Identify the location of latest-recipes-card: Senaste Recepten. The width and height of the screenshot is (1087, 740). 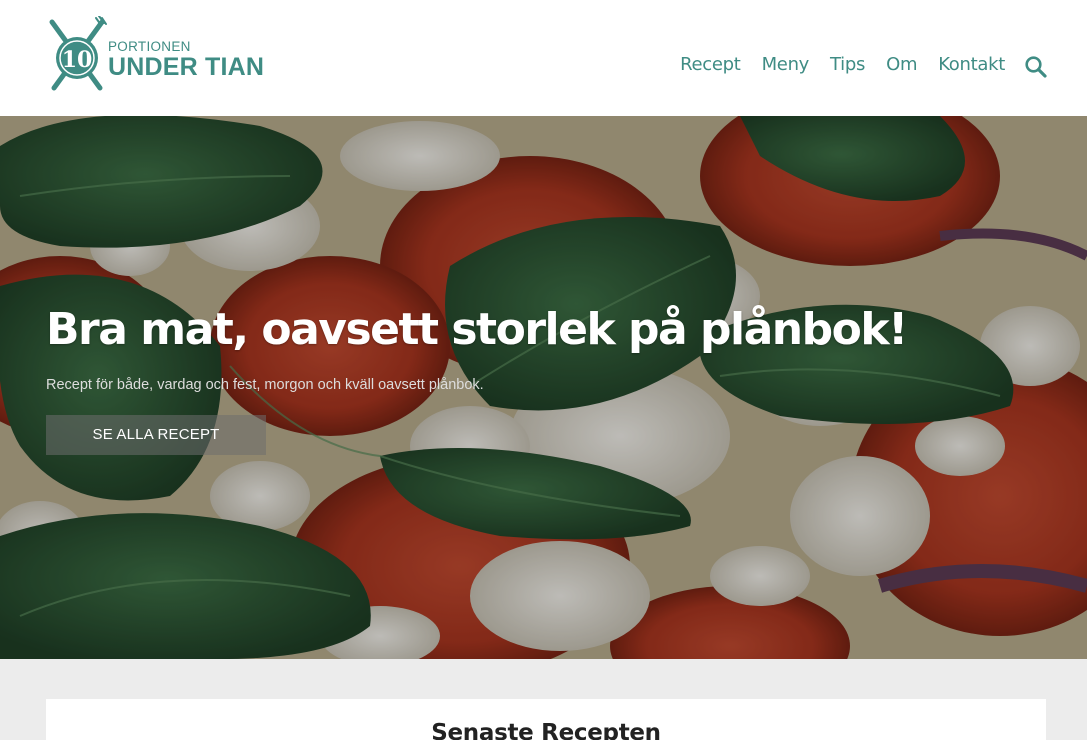
(546, 719).